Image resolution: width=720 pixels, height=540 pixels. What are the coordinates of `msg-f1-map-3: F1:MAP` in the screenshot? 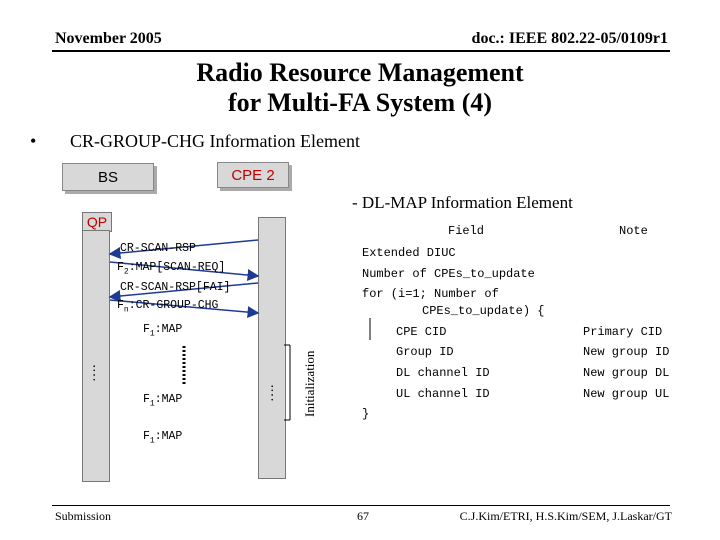 It's located at (163, 438).